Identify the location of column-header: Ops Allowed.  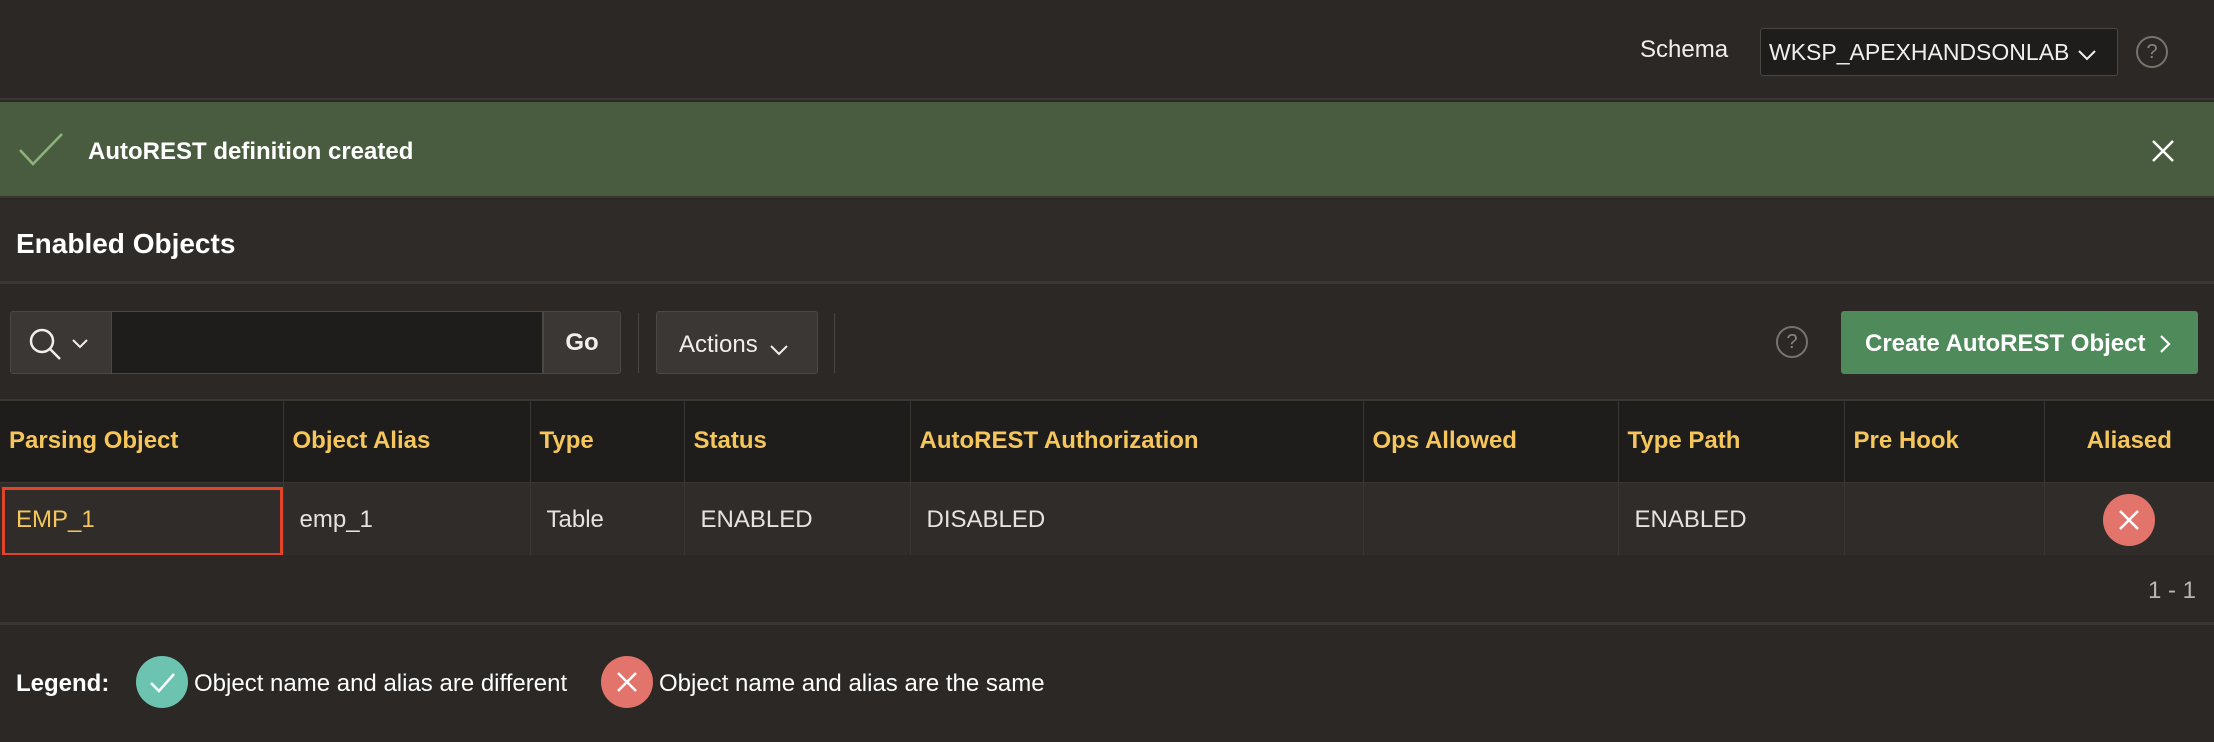
(1491, 441).